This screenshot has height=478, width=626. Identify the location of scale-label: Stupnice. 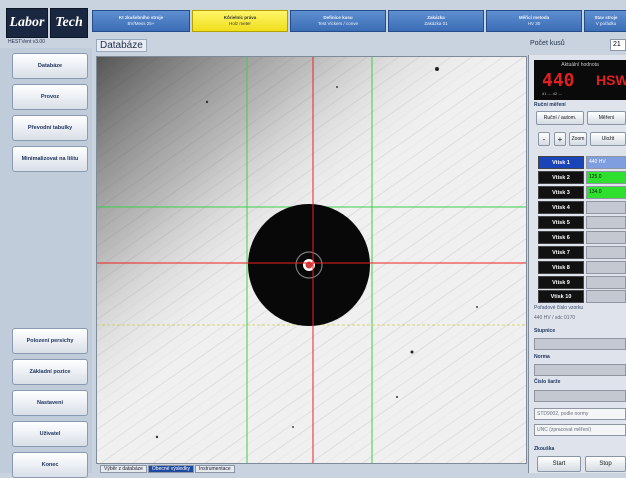
(545, 331).